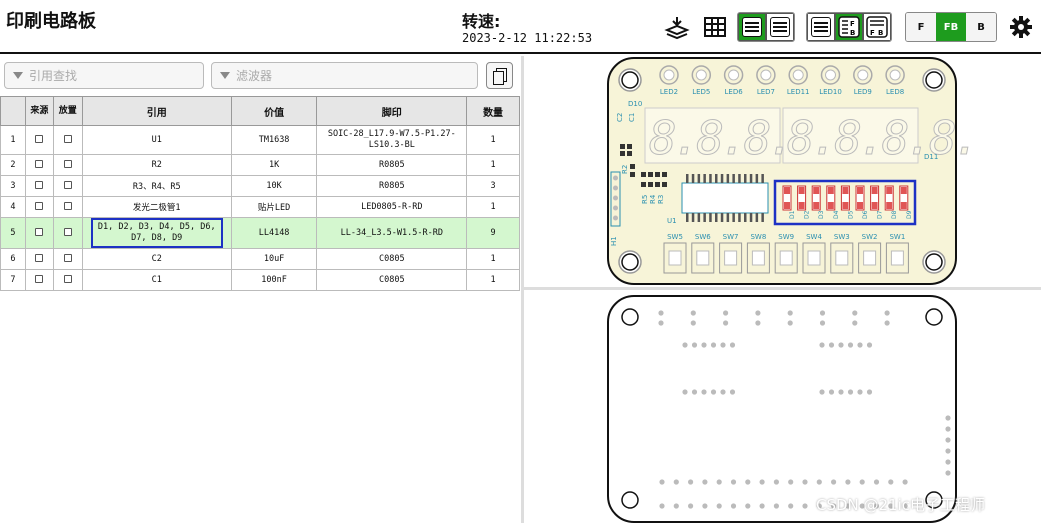 The width and height of the screenshot is (1041, 523). Describe the element at coordinates (67, 111) in the screenshot. I see `column-header-placed: 放置` at that location.